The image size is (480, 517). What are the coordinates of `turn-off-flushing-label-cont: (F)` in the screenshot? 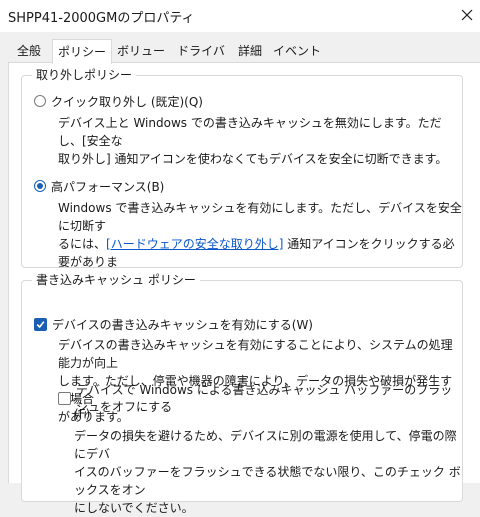 It's located at (82, 414).